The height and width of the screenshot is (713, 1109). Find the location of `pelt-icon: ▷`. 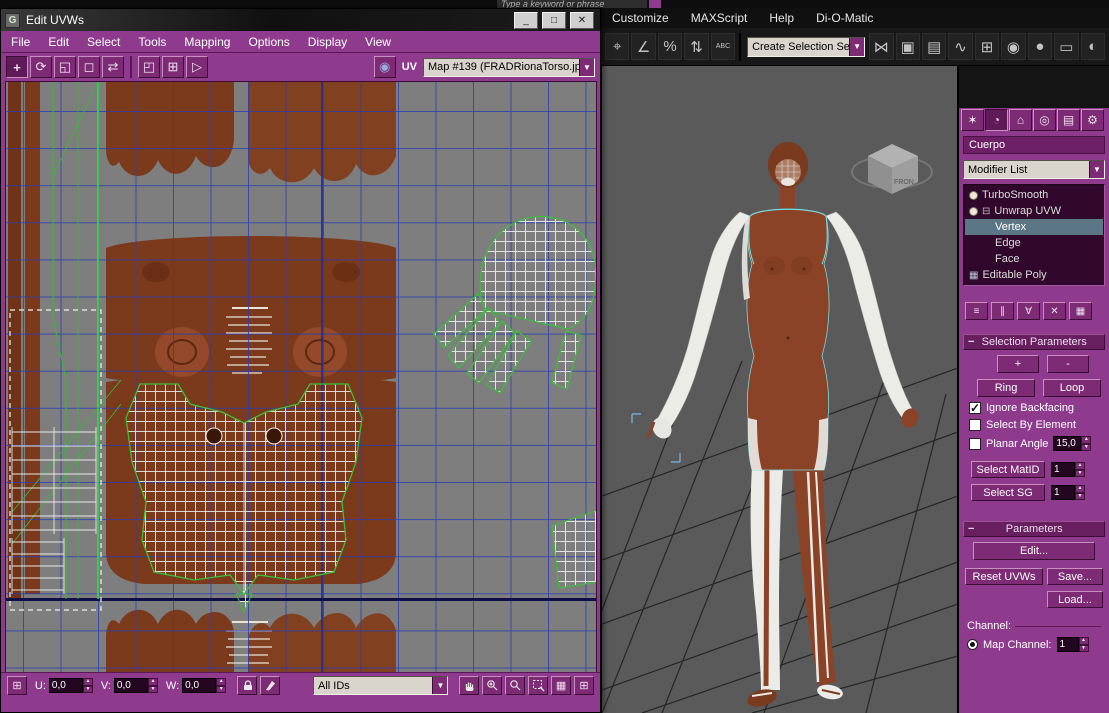

pelt-icon: ▷ is located at coordinates (197, 67).